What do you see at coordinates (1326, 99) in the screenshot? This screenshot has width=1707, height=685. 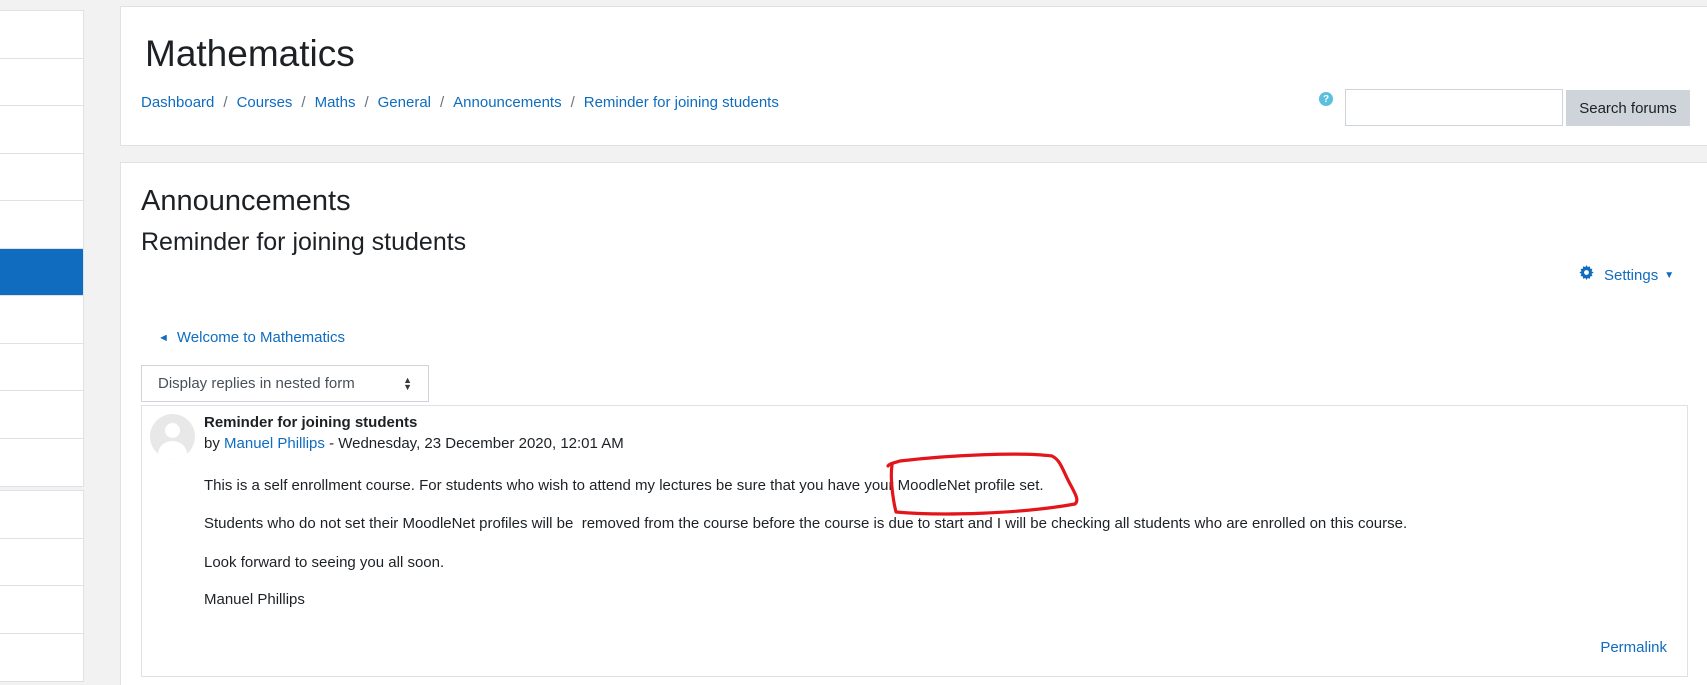 I see `question-circle-icon: ?` at bounding box center [1326, 99].